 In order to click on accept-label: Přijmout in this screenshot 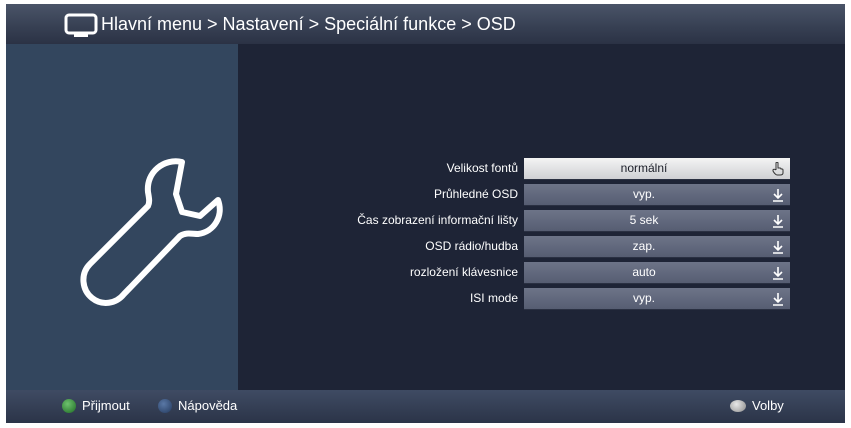, I will do `click(106, 405)`.